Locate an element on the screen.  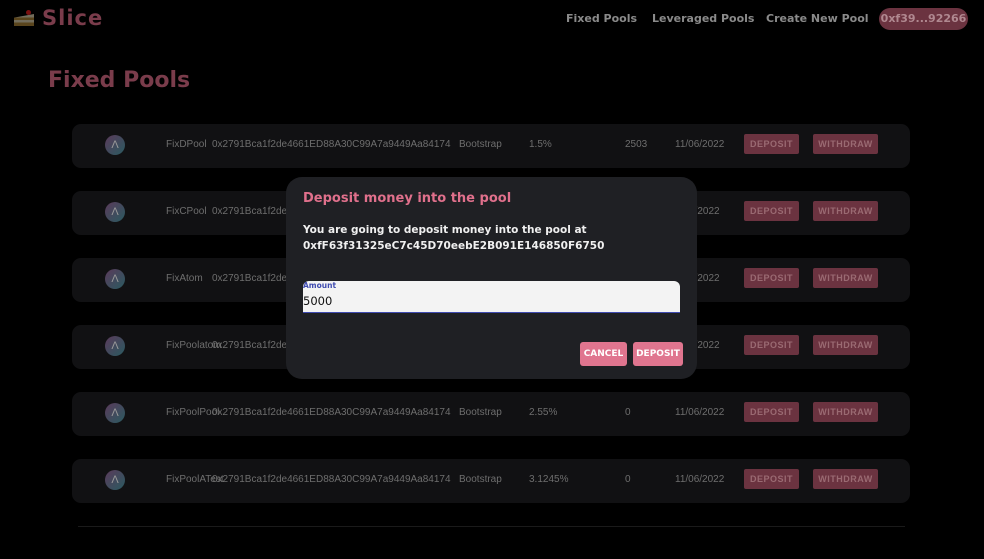
pool-rate: 1.5% is located at coordinates (540, 144).